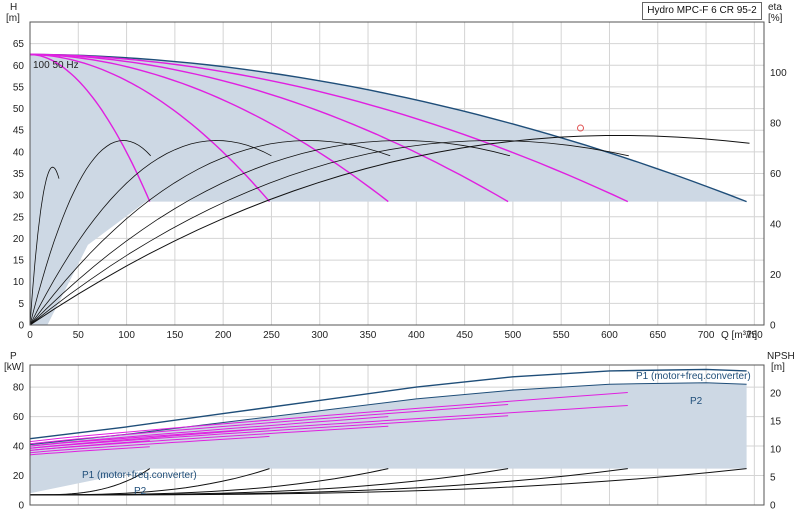  What do you see at coordinates (776, 225) in the screenshot?
I see `y2-tick-label: 40` at bounding box center [776, 225].